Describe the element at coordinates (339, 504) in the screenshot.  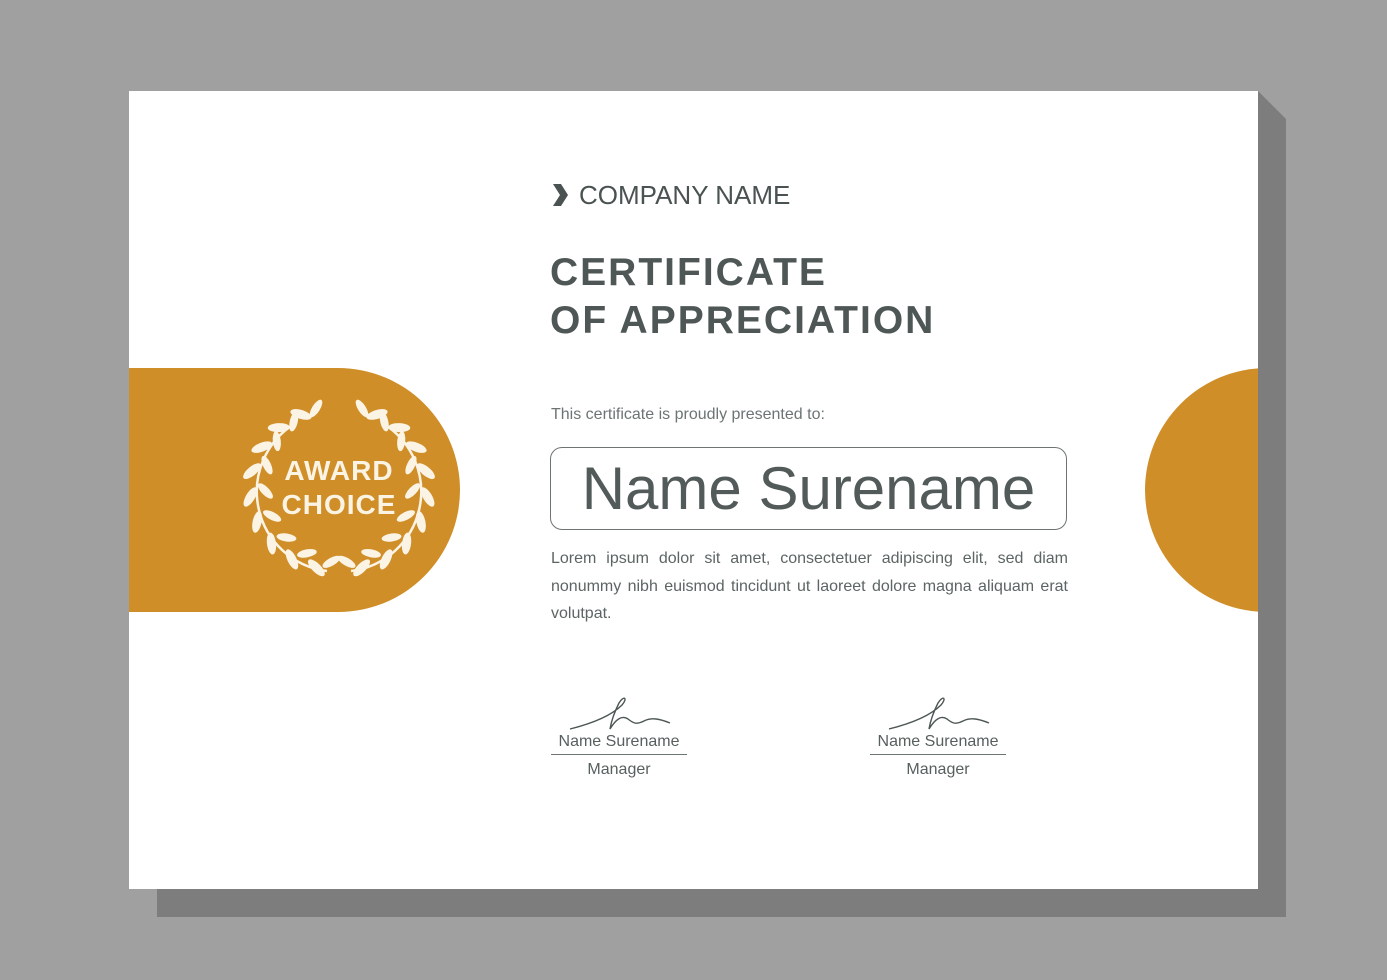
I see `seal-line2: CHOICE` at that location.